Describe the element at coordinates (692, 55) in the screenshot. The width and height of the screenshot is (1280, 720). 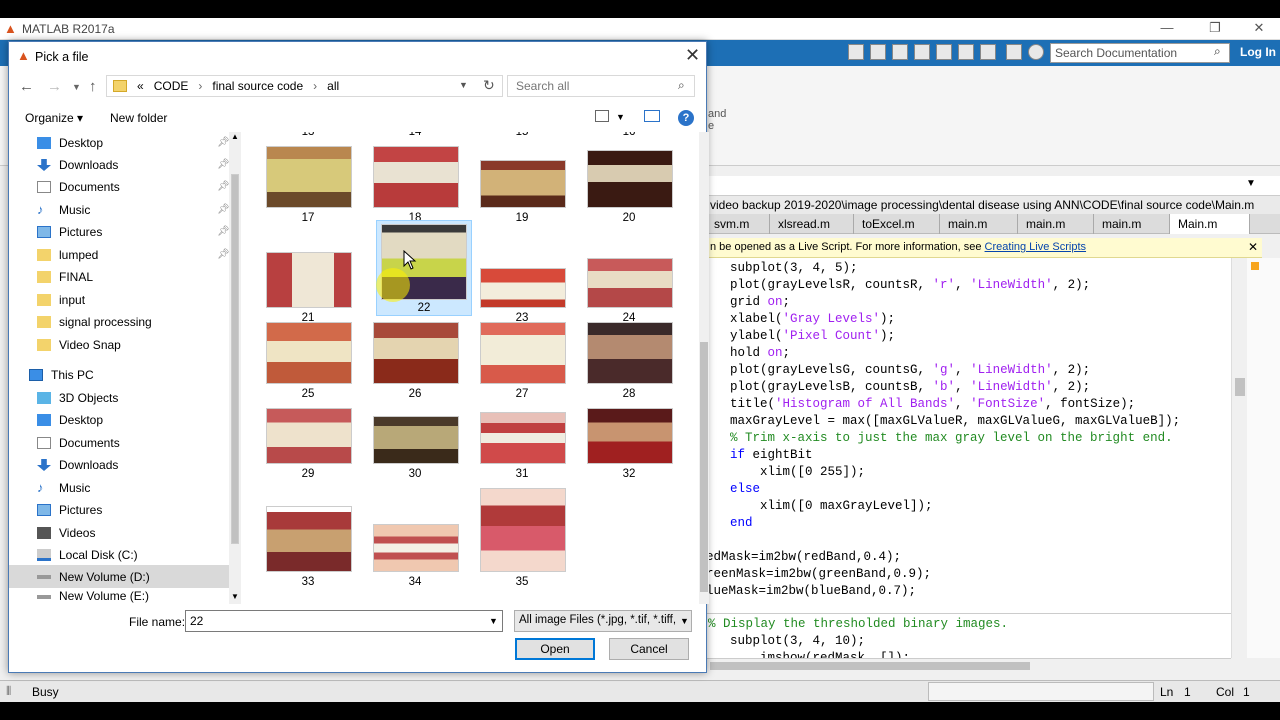
I see `close-icon: ✕` at that location.